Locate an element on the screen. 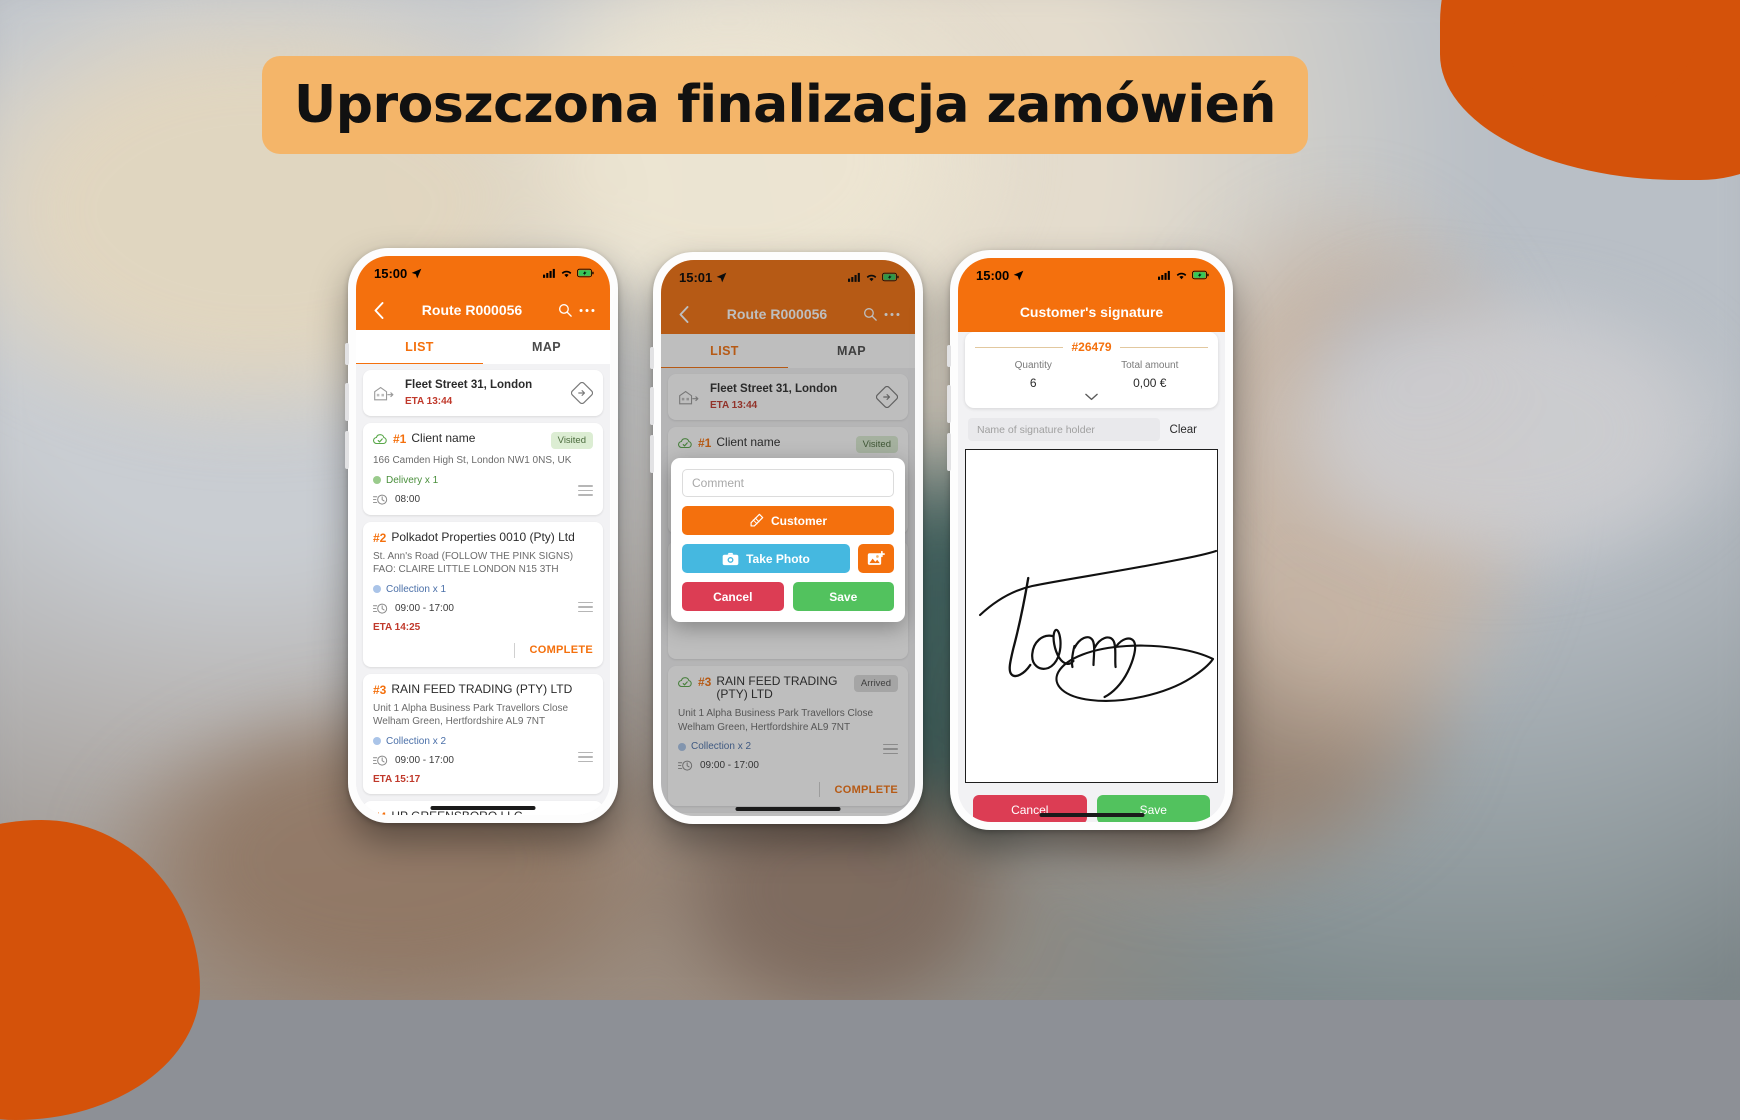 The width and height of the screenshot is (1740, 1120). phone3-status-icons is located at coordinates (1183, 275).